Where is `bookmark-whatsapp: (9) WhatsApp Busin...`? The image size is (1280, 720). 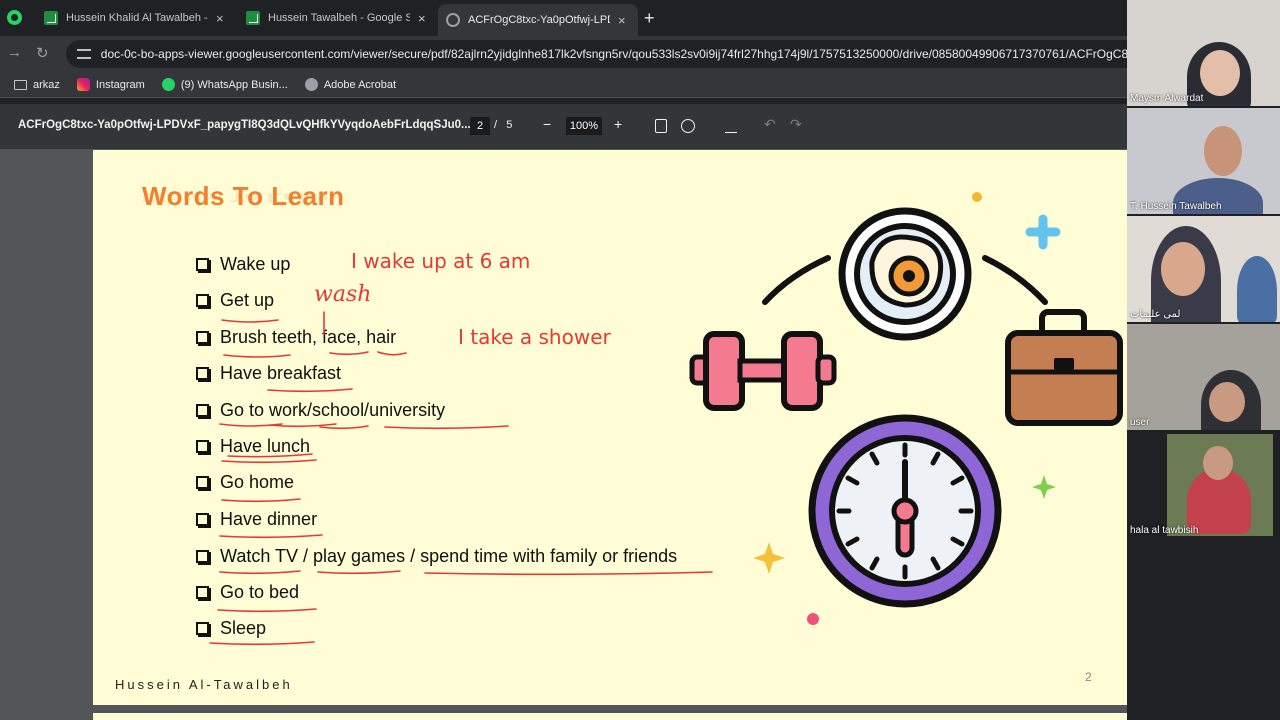 bookmark-whatsapp: (9) WhatsApp Busin... is located at coordinates (224, 84).